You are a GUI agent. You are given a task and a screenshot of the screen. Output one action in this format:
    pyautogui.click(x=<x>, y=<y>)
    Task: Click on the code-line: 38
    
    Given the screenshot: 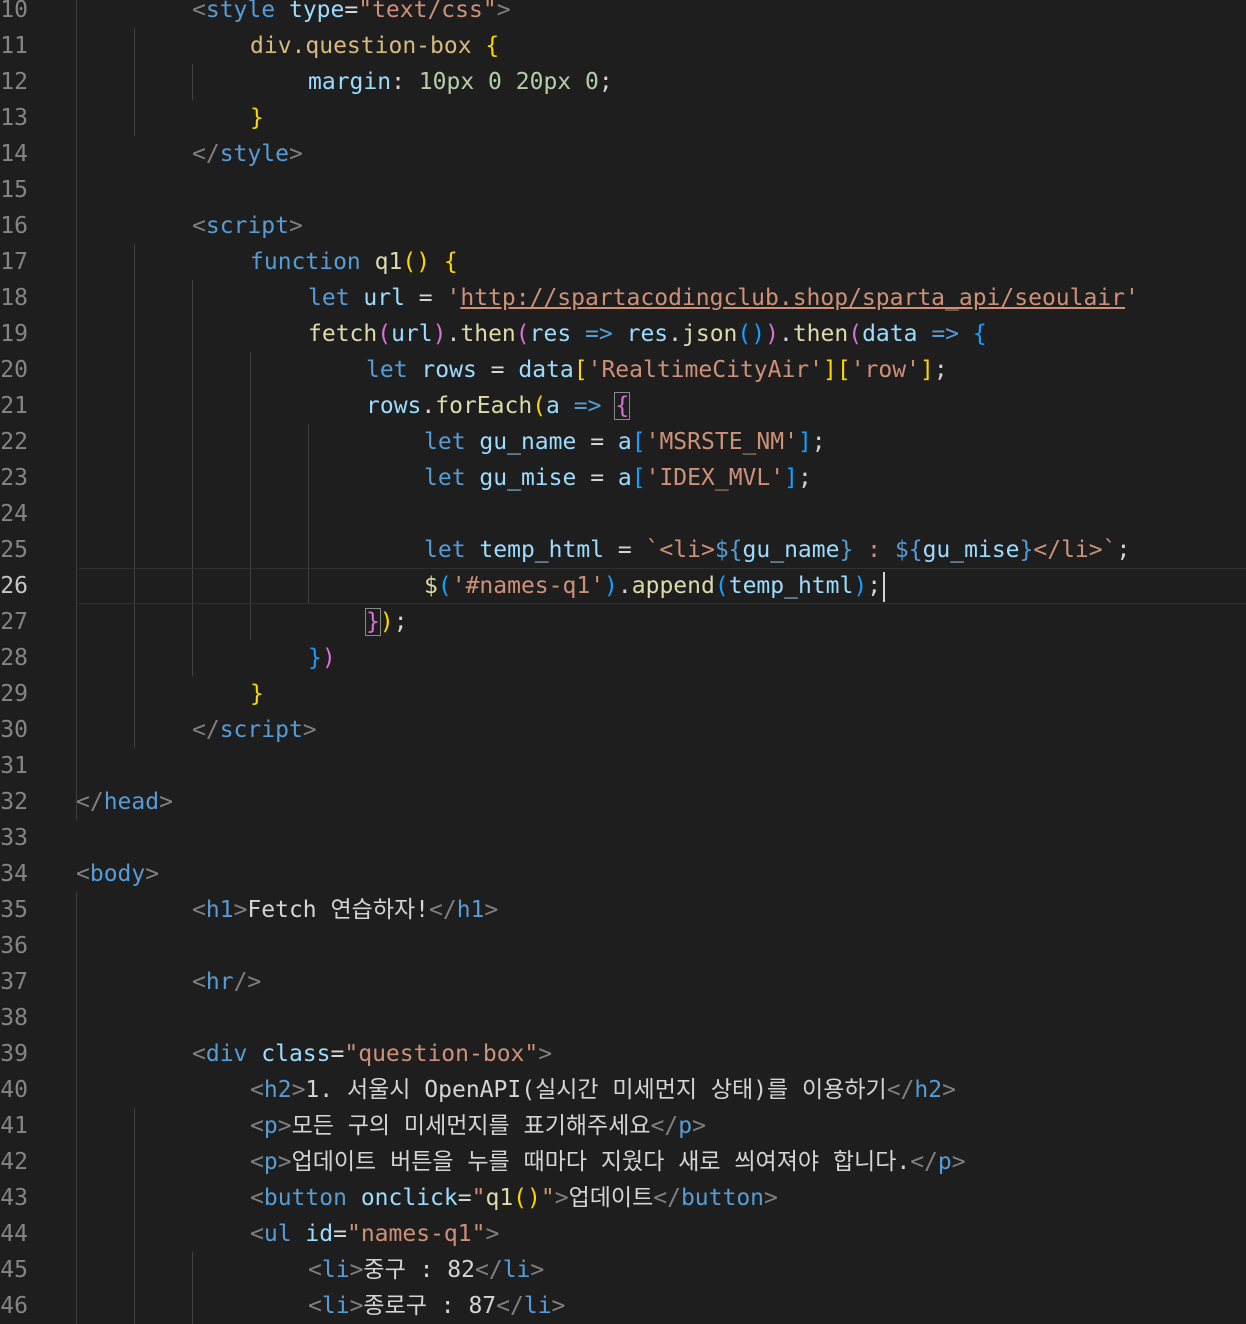 What is the action you would take?
    pyautogui.click(x=623, y=1018)
    